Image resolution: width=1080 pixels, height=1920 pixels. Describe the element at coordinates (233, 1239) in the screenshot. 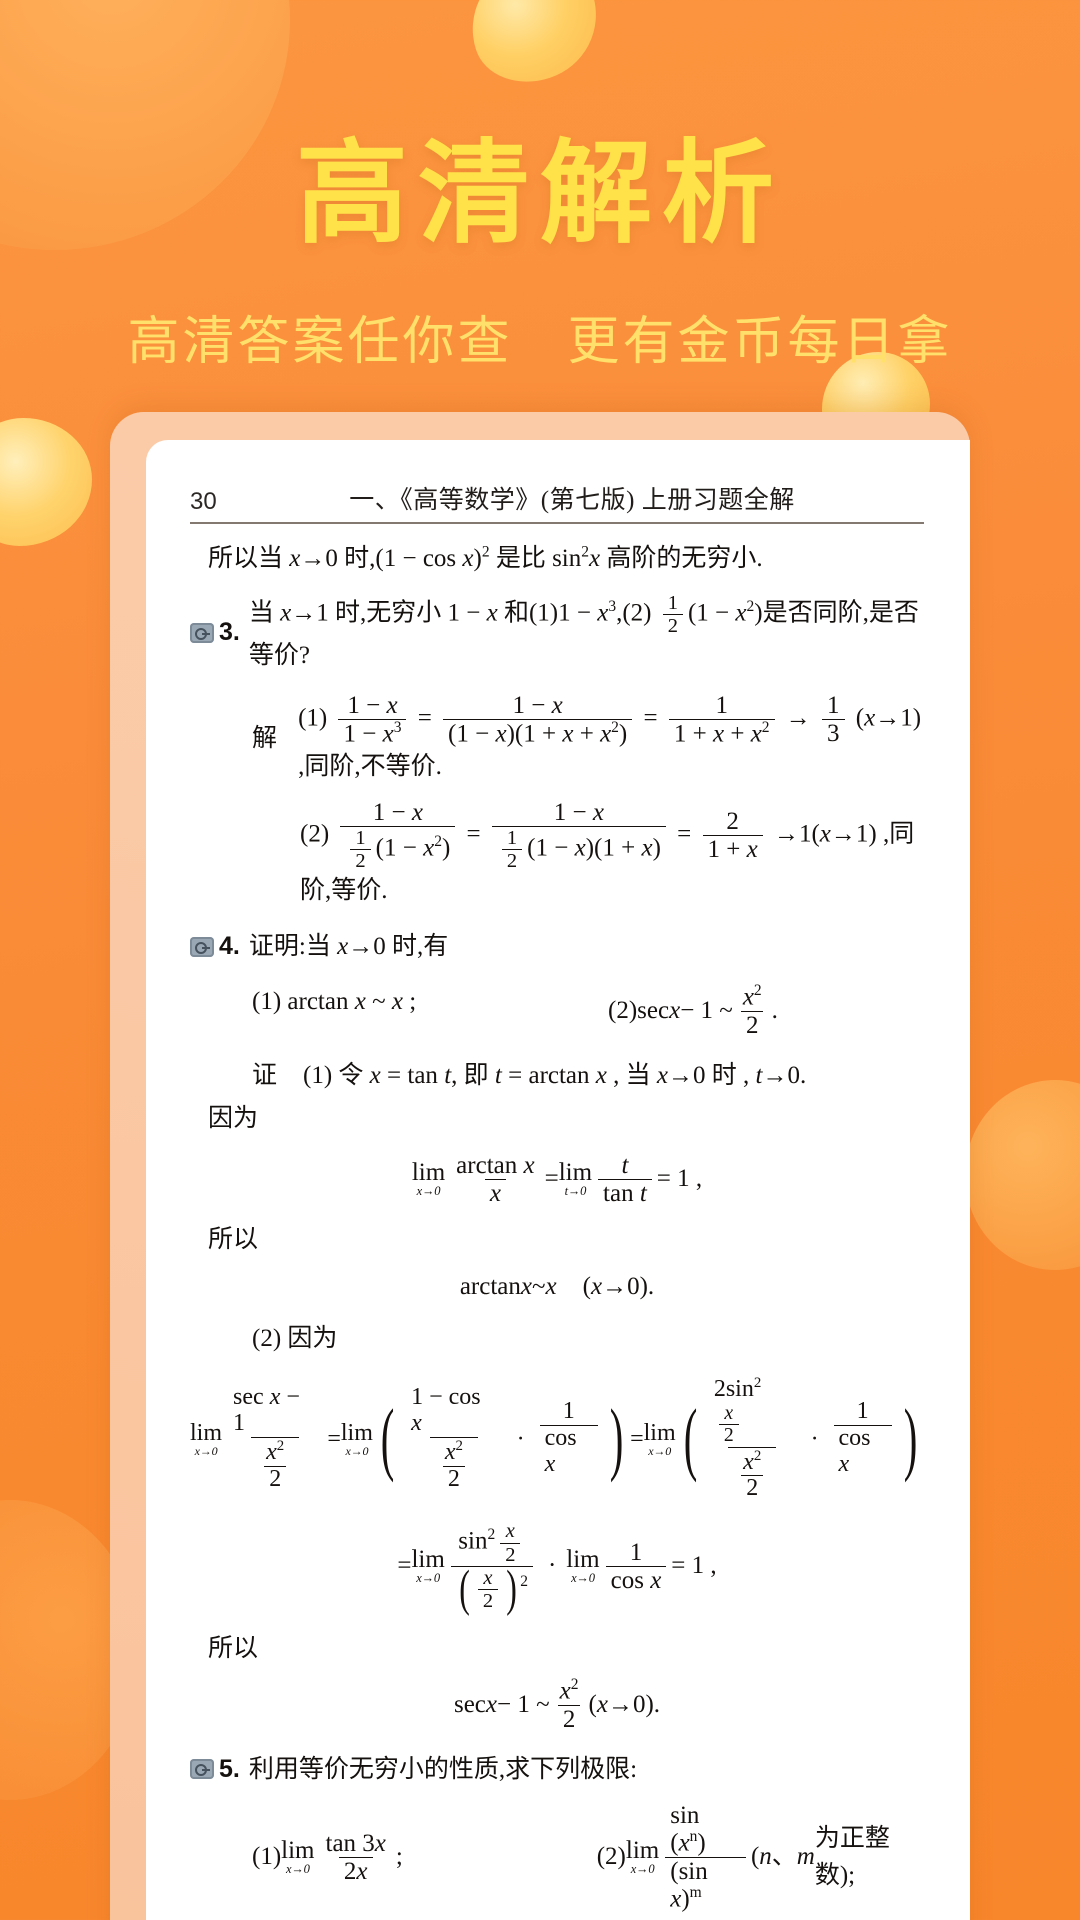

I see `q4-suoyi-label-1: 所以` at that location.